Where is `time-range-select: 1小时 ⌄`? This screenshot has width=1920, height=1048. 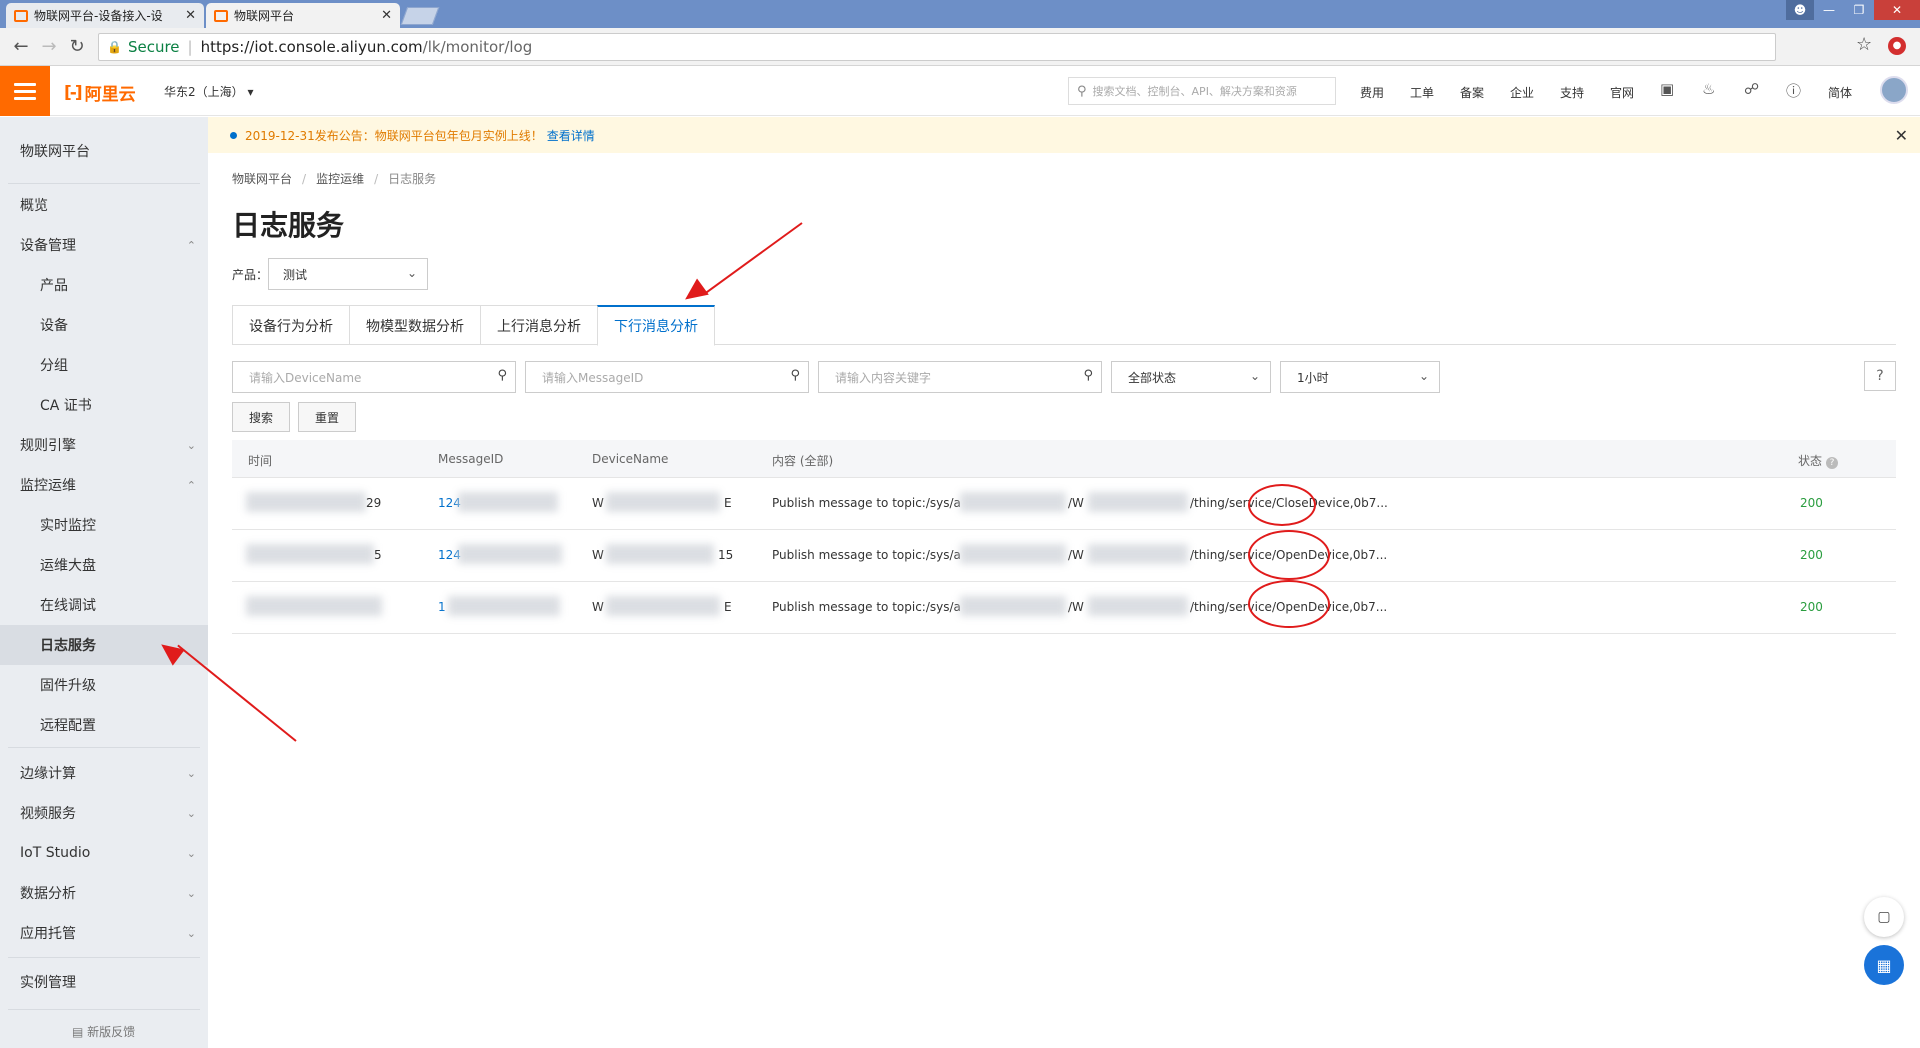
time-range-select: 1小时 ⌄ is located at coordinates (1360, 377).